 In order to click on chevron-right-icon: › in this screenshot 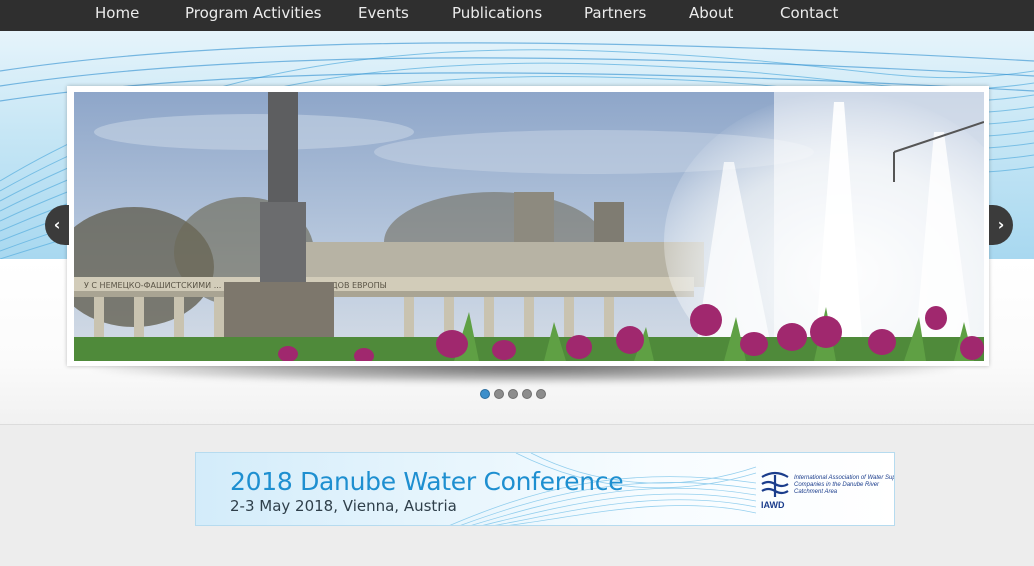, I will do `click(1001, 224)`.